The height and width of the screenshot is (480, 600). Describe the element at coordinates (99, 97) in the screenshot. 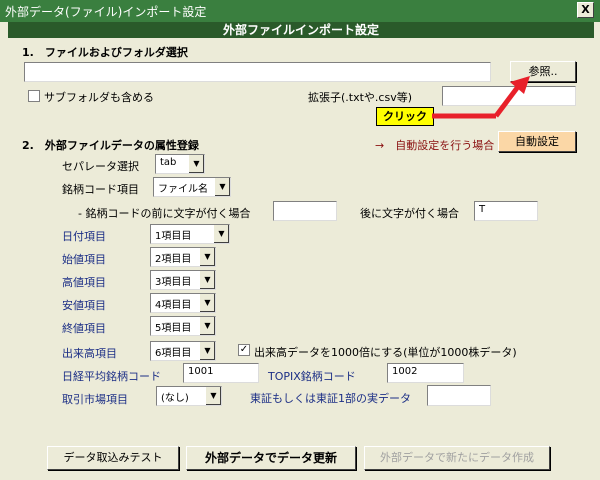

I see `subfolder-label: サブフォルダも含める` at that location.